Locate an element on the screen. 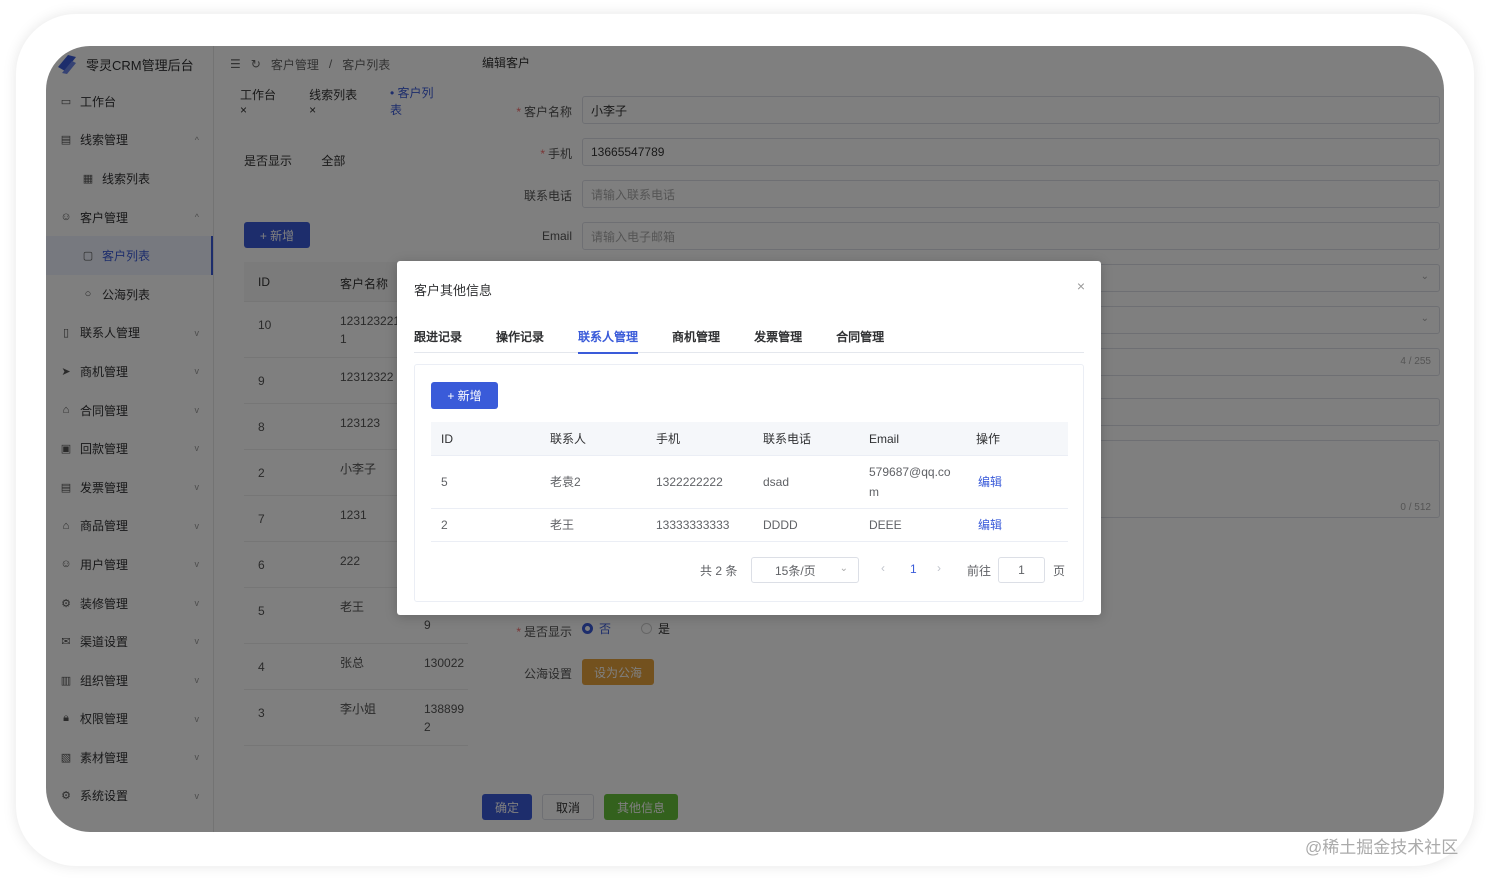 This screenshot has width=1490, height=879. dialog-title: 客户其他信息 is located at coordinates (453, 290).